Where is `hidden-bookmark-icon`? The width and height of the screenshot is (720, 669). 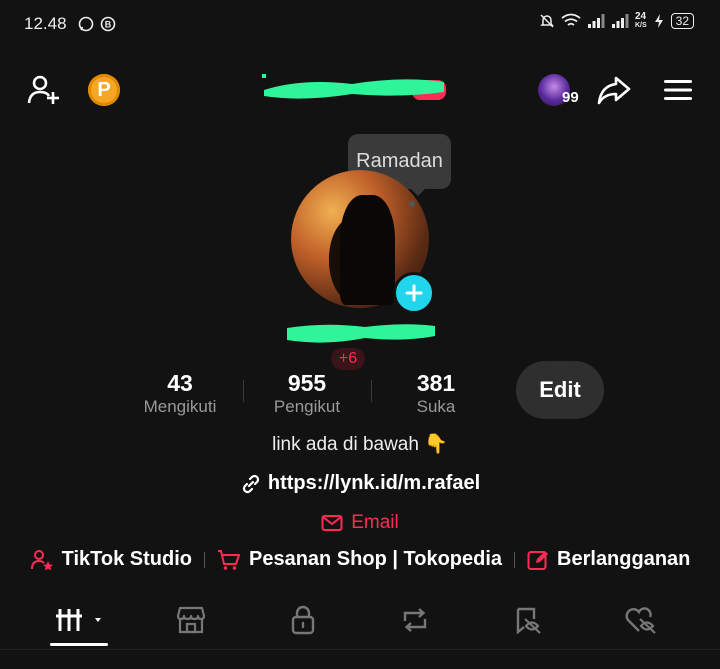 hidden-bookmark-icon is located at coordinates (528, 621).